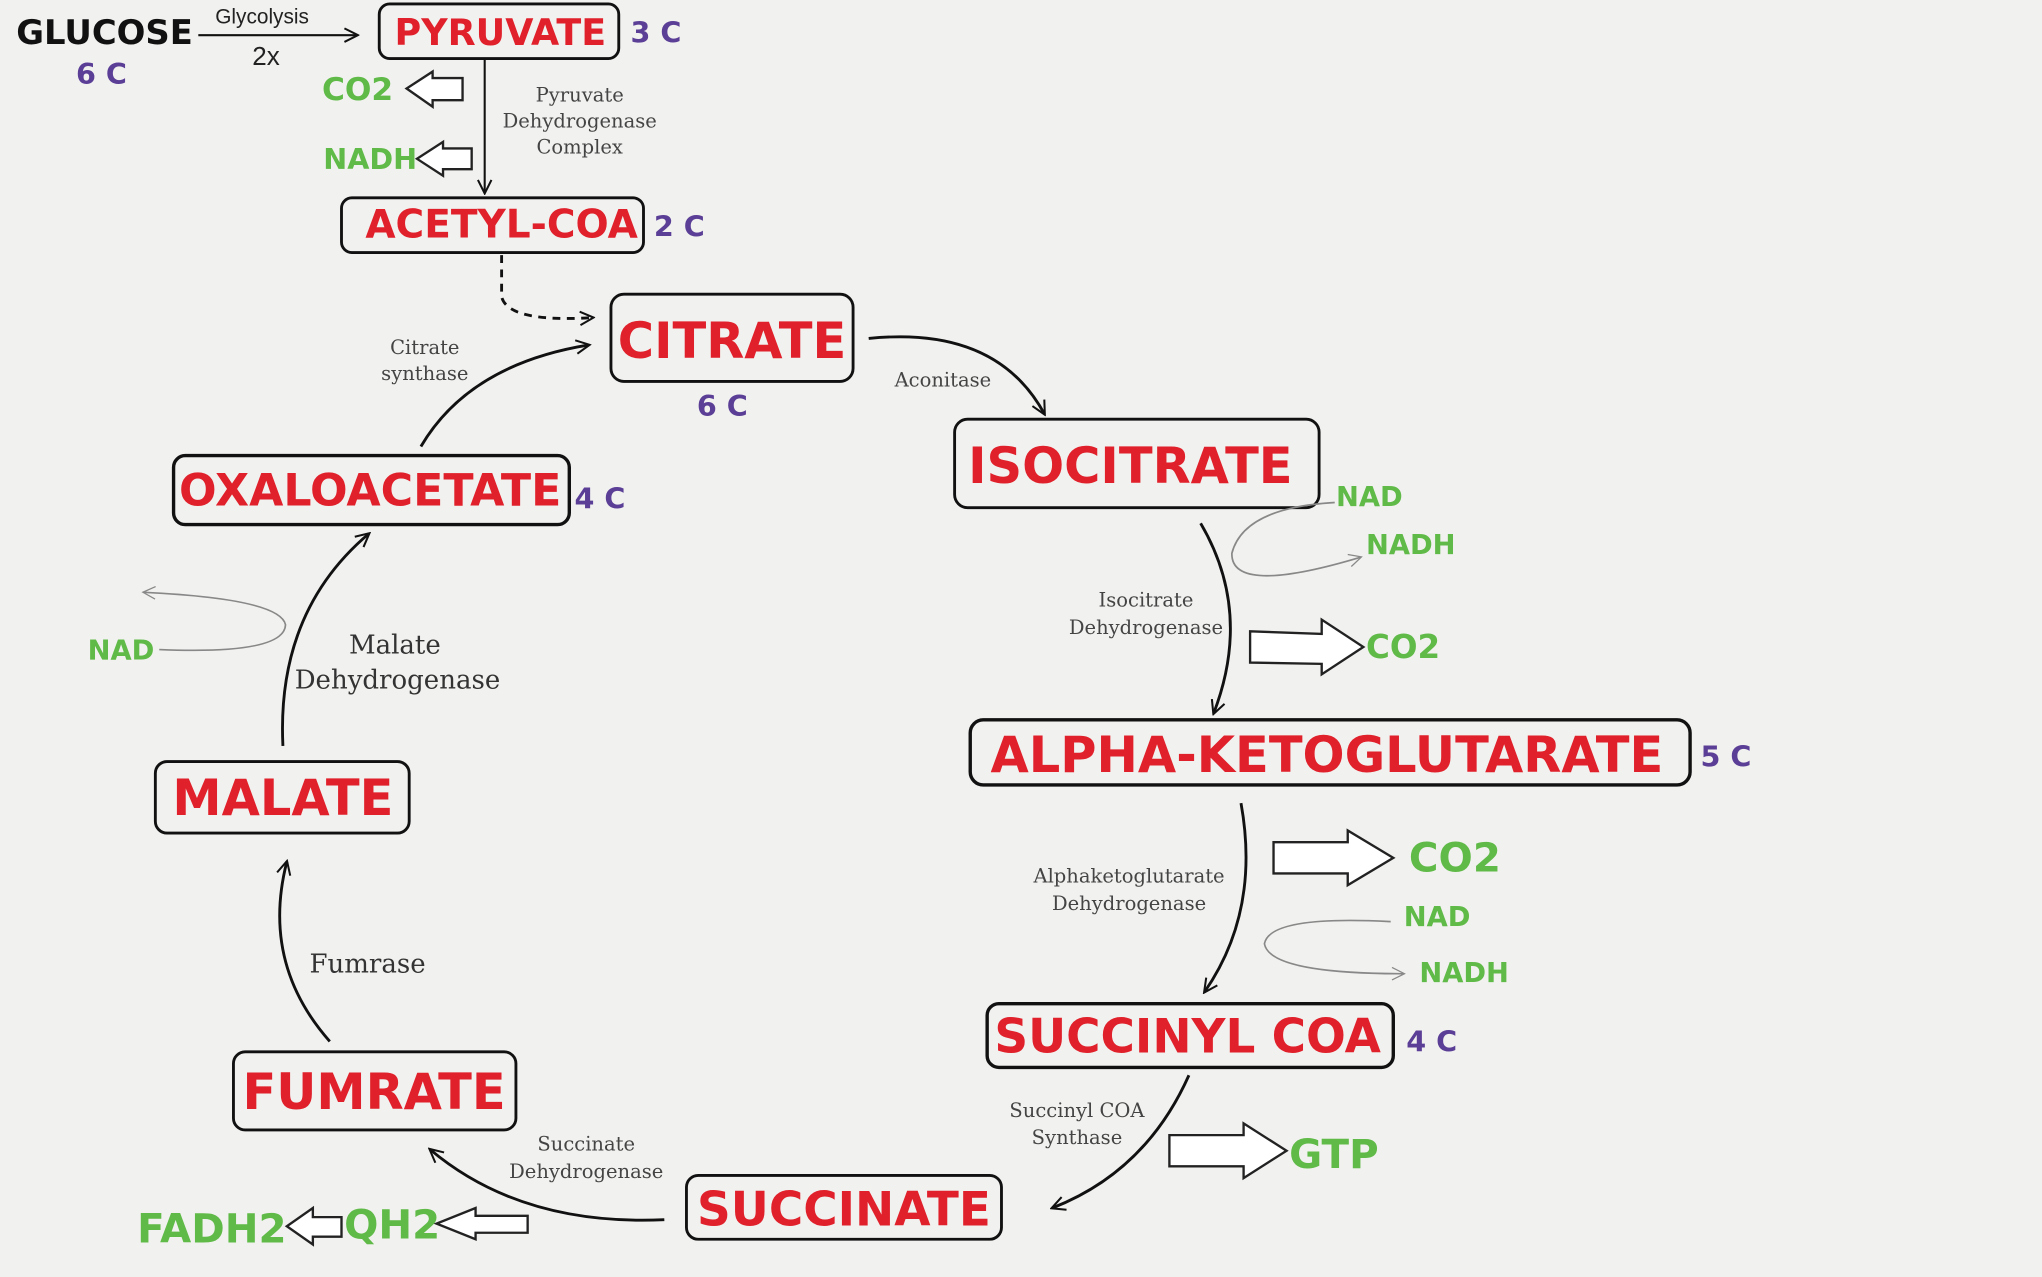 This screenshot has width=2042, height=1277. Describe the element at coordinates (1411, 545) in the screenshot. I see `idh-nadh: NADH` at that location.